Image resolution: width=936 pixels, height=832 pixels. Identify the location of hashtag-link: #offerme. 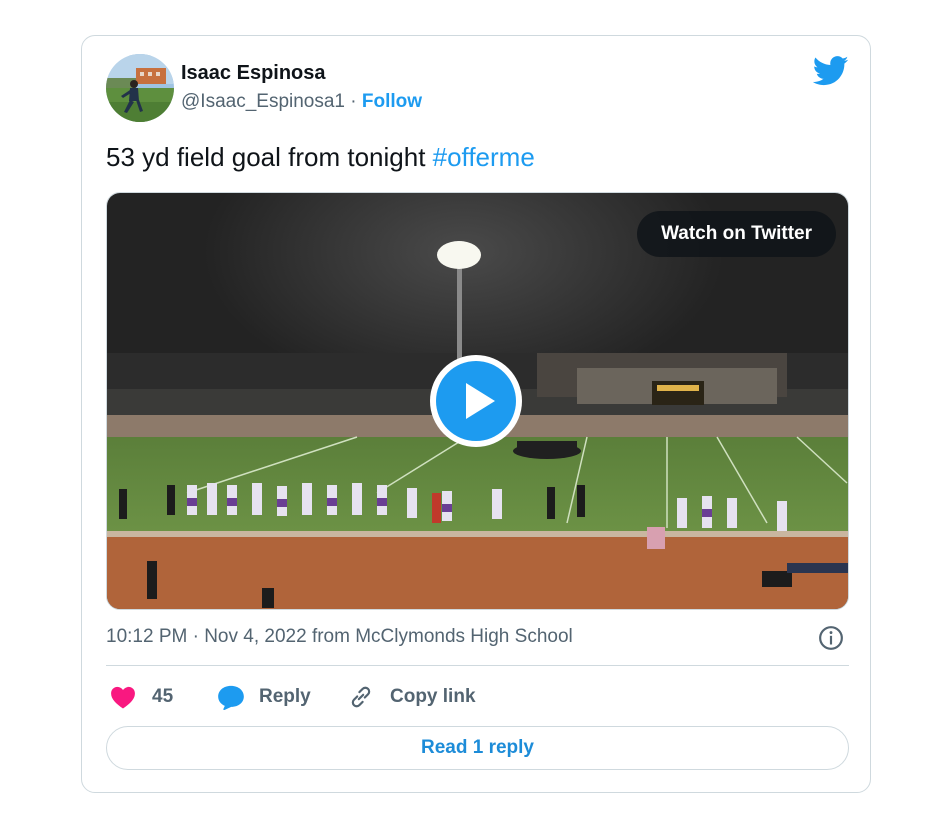
(484, 157).